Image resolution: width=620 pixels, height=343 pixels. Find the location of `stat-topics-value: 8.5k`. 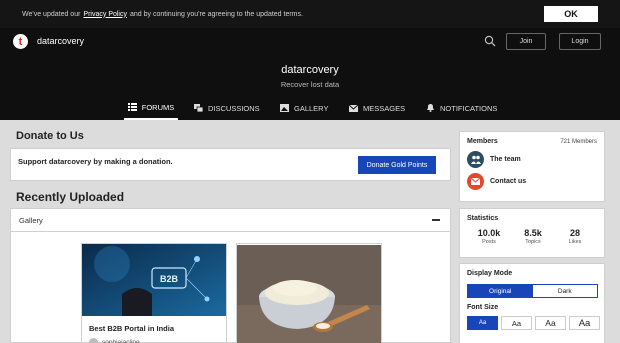

stat-topics-value: 8.5k is located at coordinates (533, 233).